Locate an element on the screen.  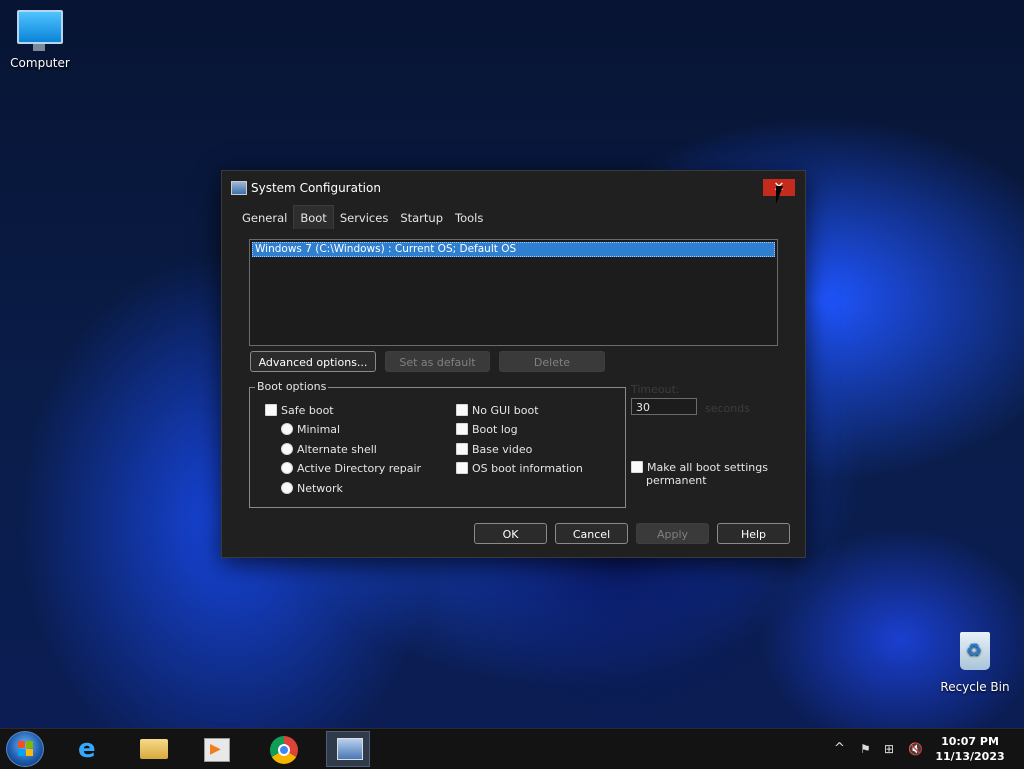
make-permanent-label-line2: permanent is located at coordinates (676, 480).